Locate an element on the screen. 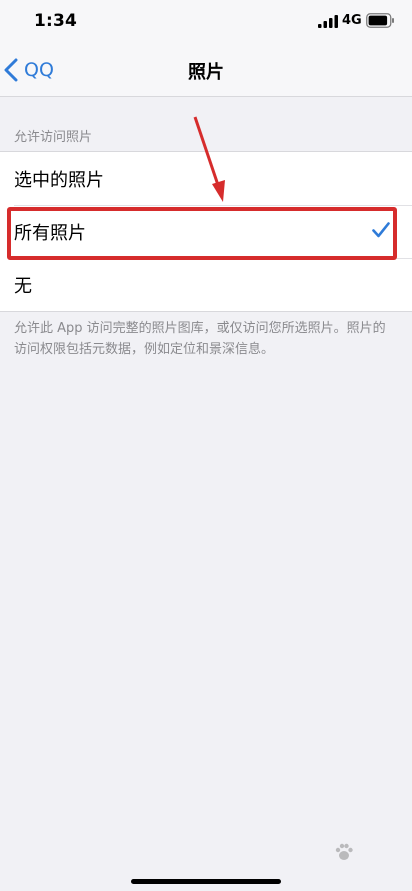 The width and height of the screenshot is (412, 891). navigation-bar: QQ 照片 is located at coordinates (206, 70).